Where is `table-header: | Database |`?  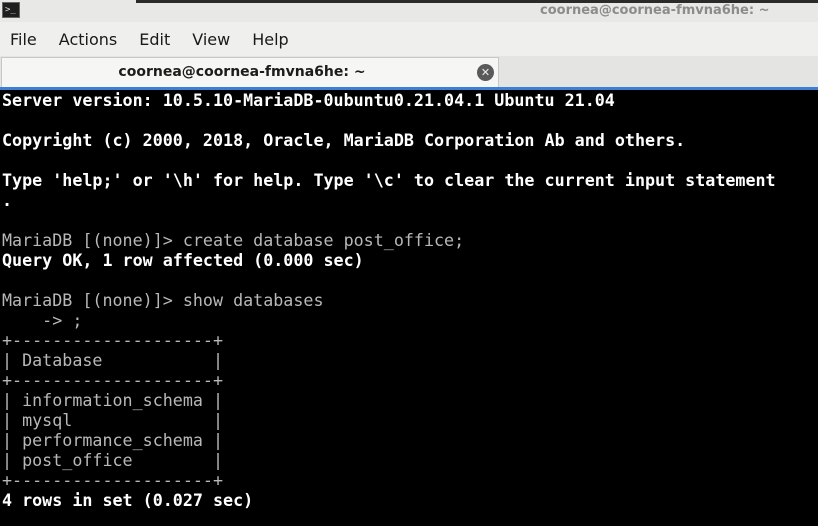 table-header: | Database | is located at coordinates (113, 360).